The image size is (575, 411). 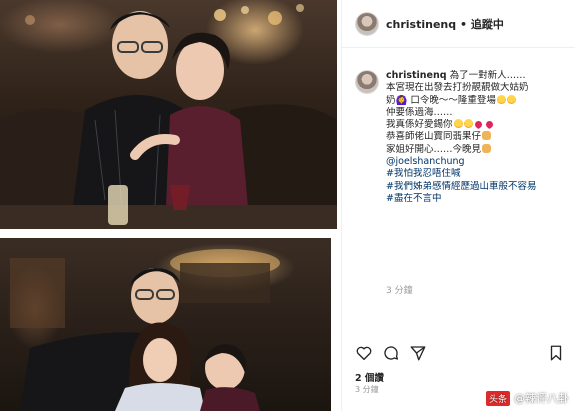 I want to click on bookmark-icon, so click(x=556, y=353).